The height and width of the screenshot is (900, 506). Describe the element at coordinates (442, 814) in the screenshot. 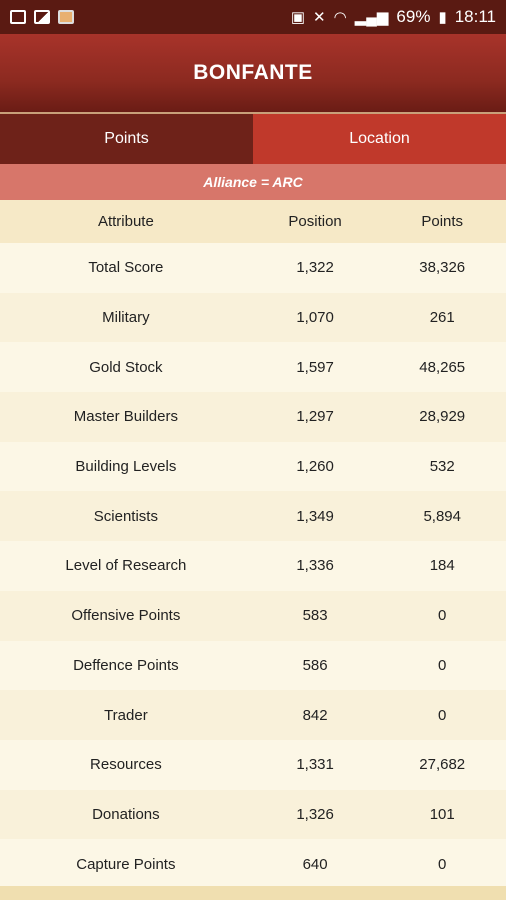

I see `points-cell: 101` at that location.